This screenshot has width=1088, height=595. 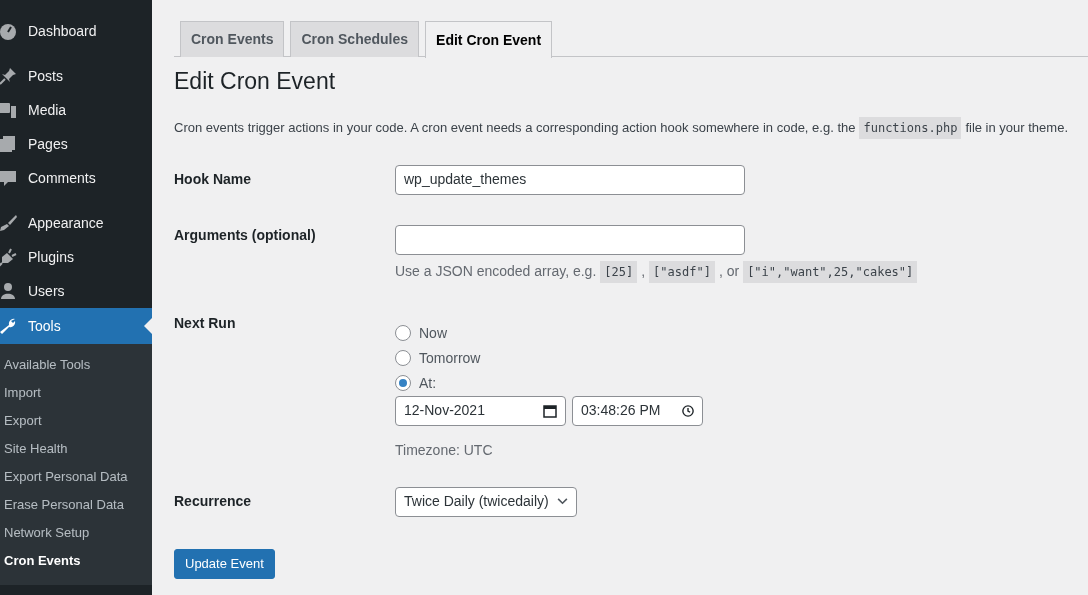 What do you see at coordinates (570, 239) in the screenshot?
I see `text-field` at bounding box center [570, 239].